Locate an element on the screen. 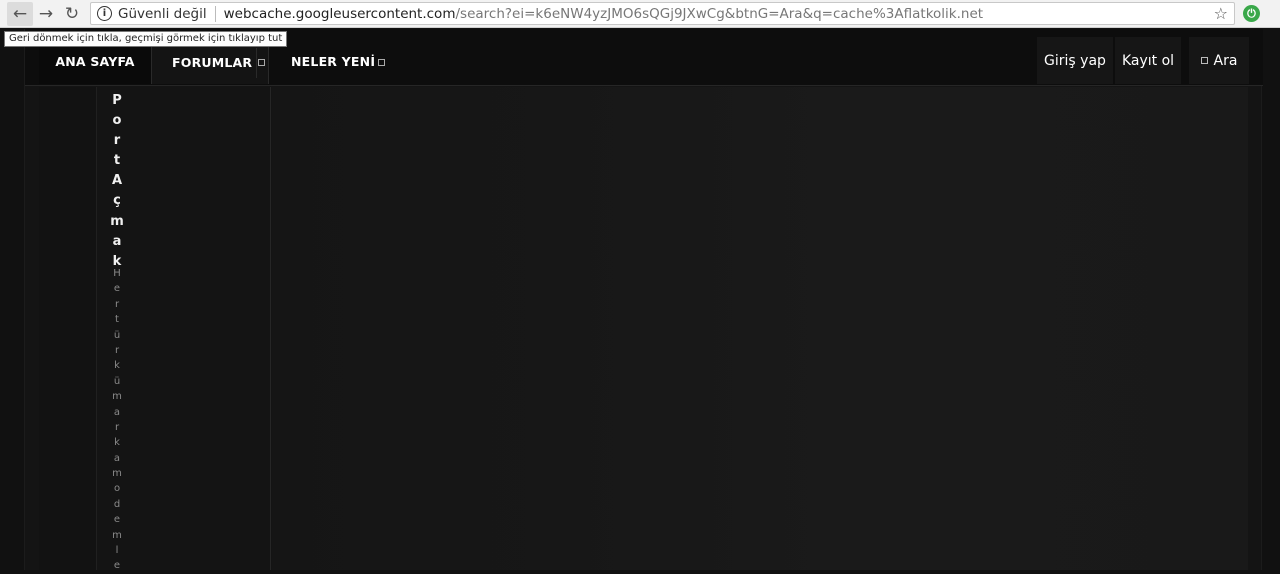 The width and height of the screenshot is (1280, 574). forward-arrow-icon: → is located at coordinates (46, 13).